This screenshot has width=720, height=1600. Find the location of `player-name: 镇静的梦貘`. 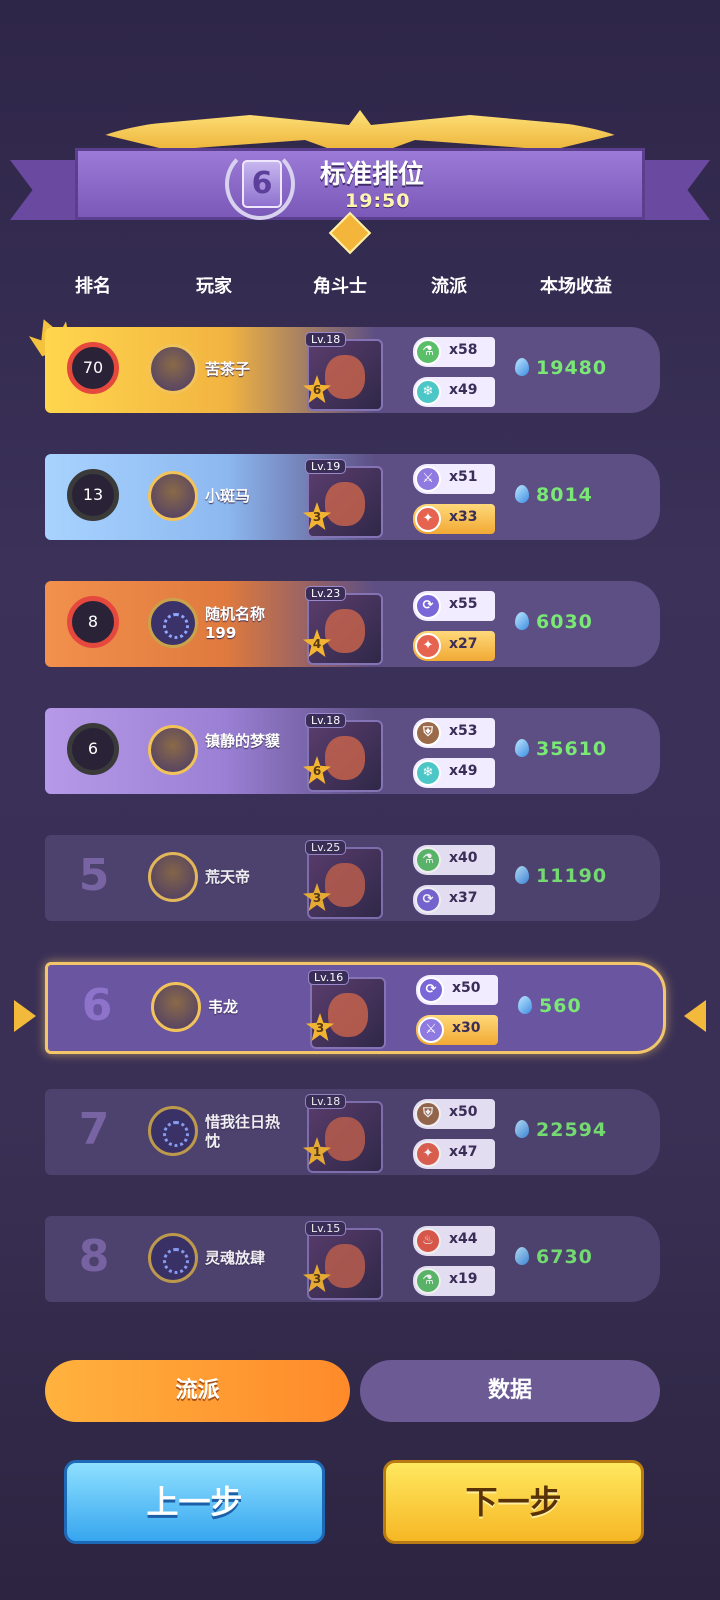

player-name: 镇静的梦貘 is located at coordinates (243, 741).